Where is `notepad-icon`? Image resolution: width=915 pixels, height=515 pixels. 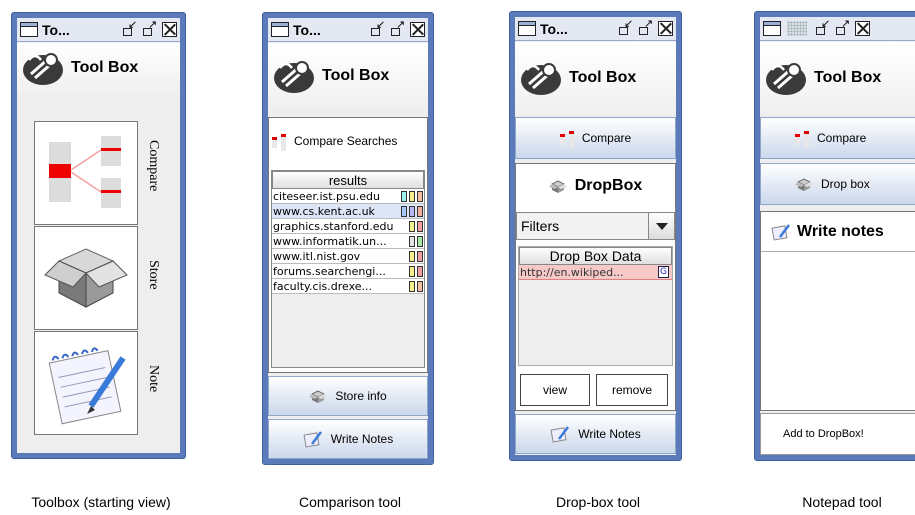 notepad-icon is located at coordinates (87, 386).